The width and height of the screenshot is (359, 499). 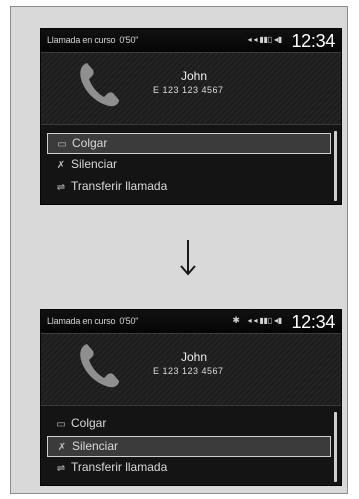 I want to click on status-bar: Llamada en curso 0'50" ◂ ◂ ▮▮▯ ◂▮ 12:34, so click(x=191, y=41).